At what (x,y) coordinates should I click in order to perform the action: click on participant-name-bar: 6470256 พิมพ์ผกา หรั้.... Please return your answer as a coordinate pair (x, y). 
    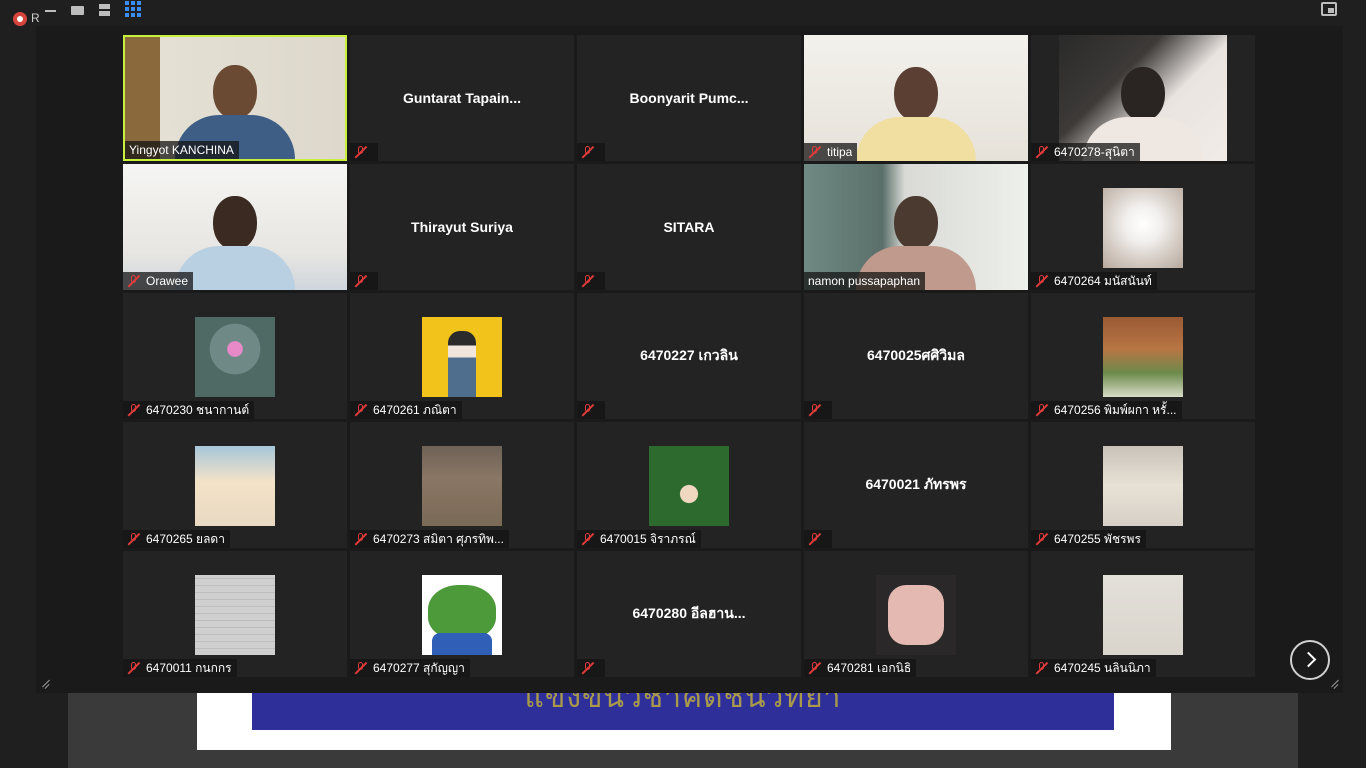
    Looking at the image, I should click on (1106, 410).